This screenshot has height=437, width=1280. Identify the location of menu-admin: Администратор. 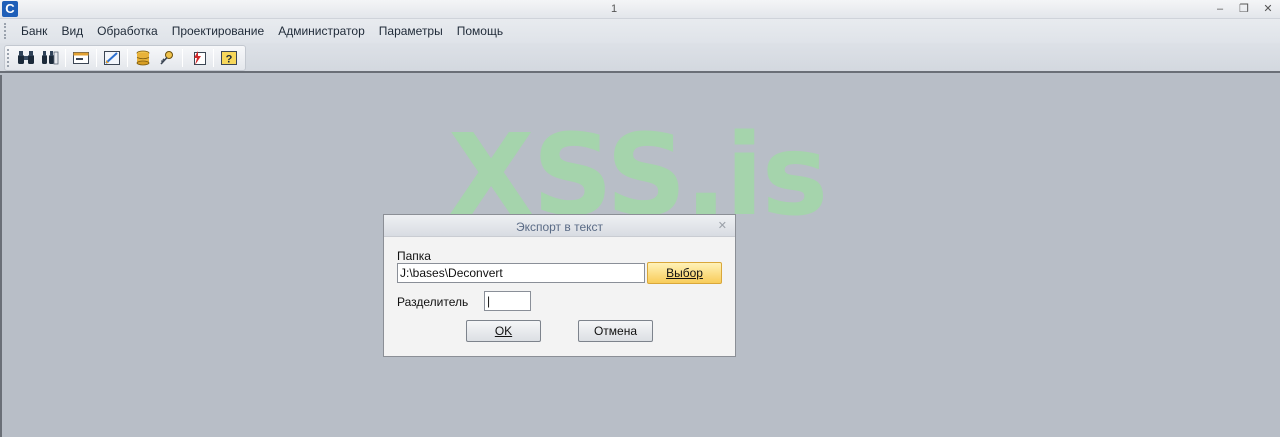
(321, 31).